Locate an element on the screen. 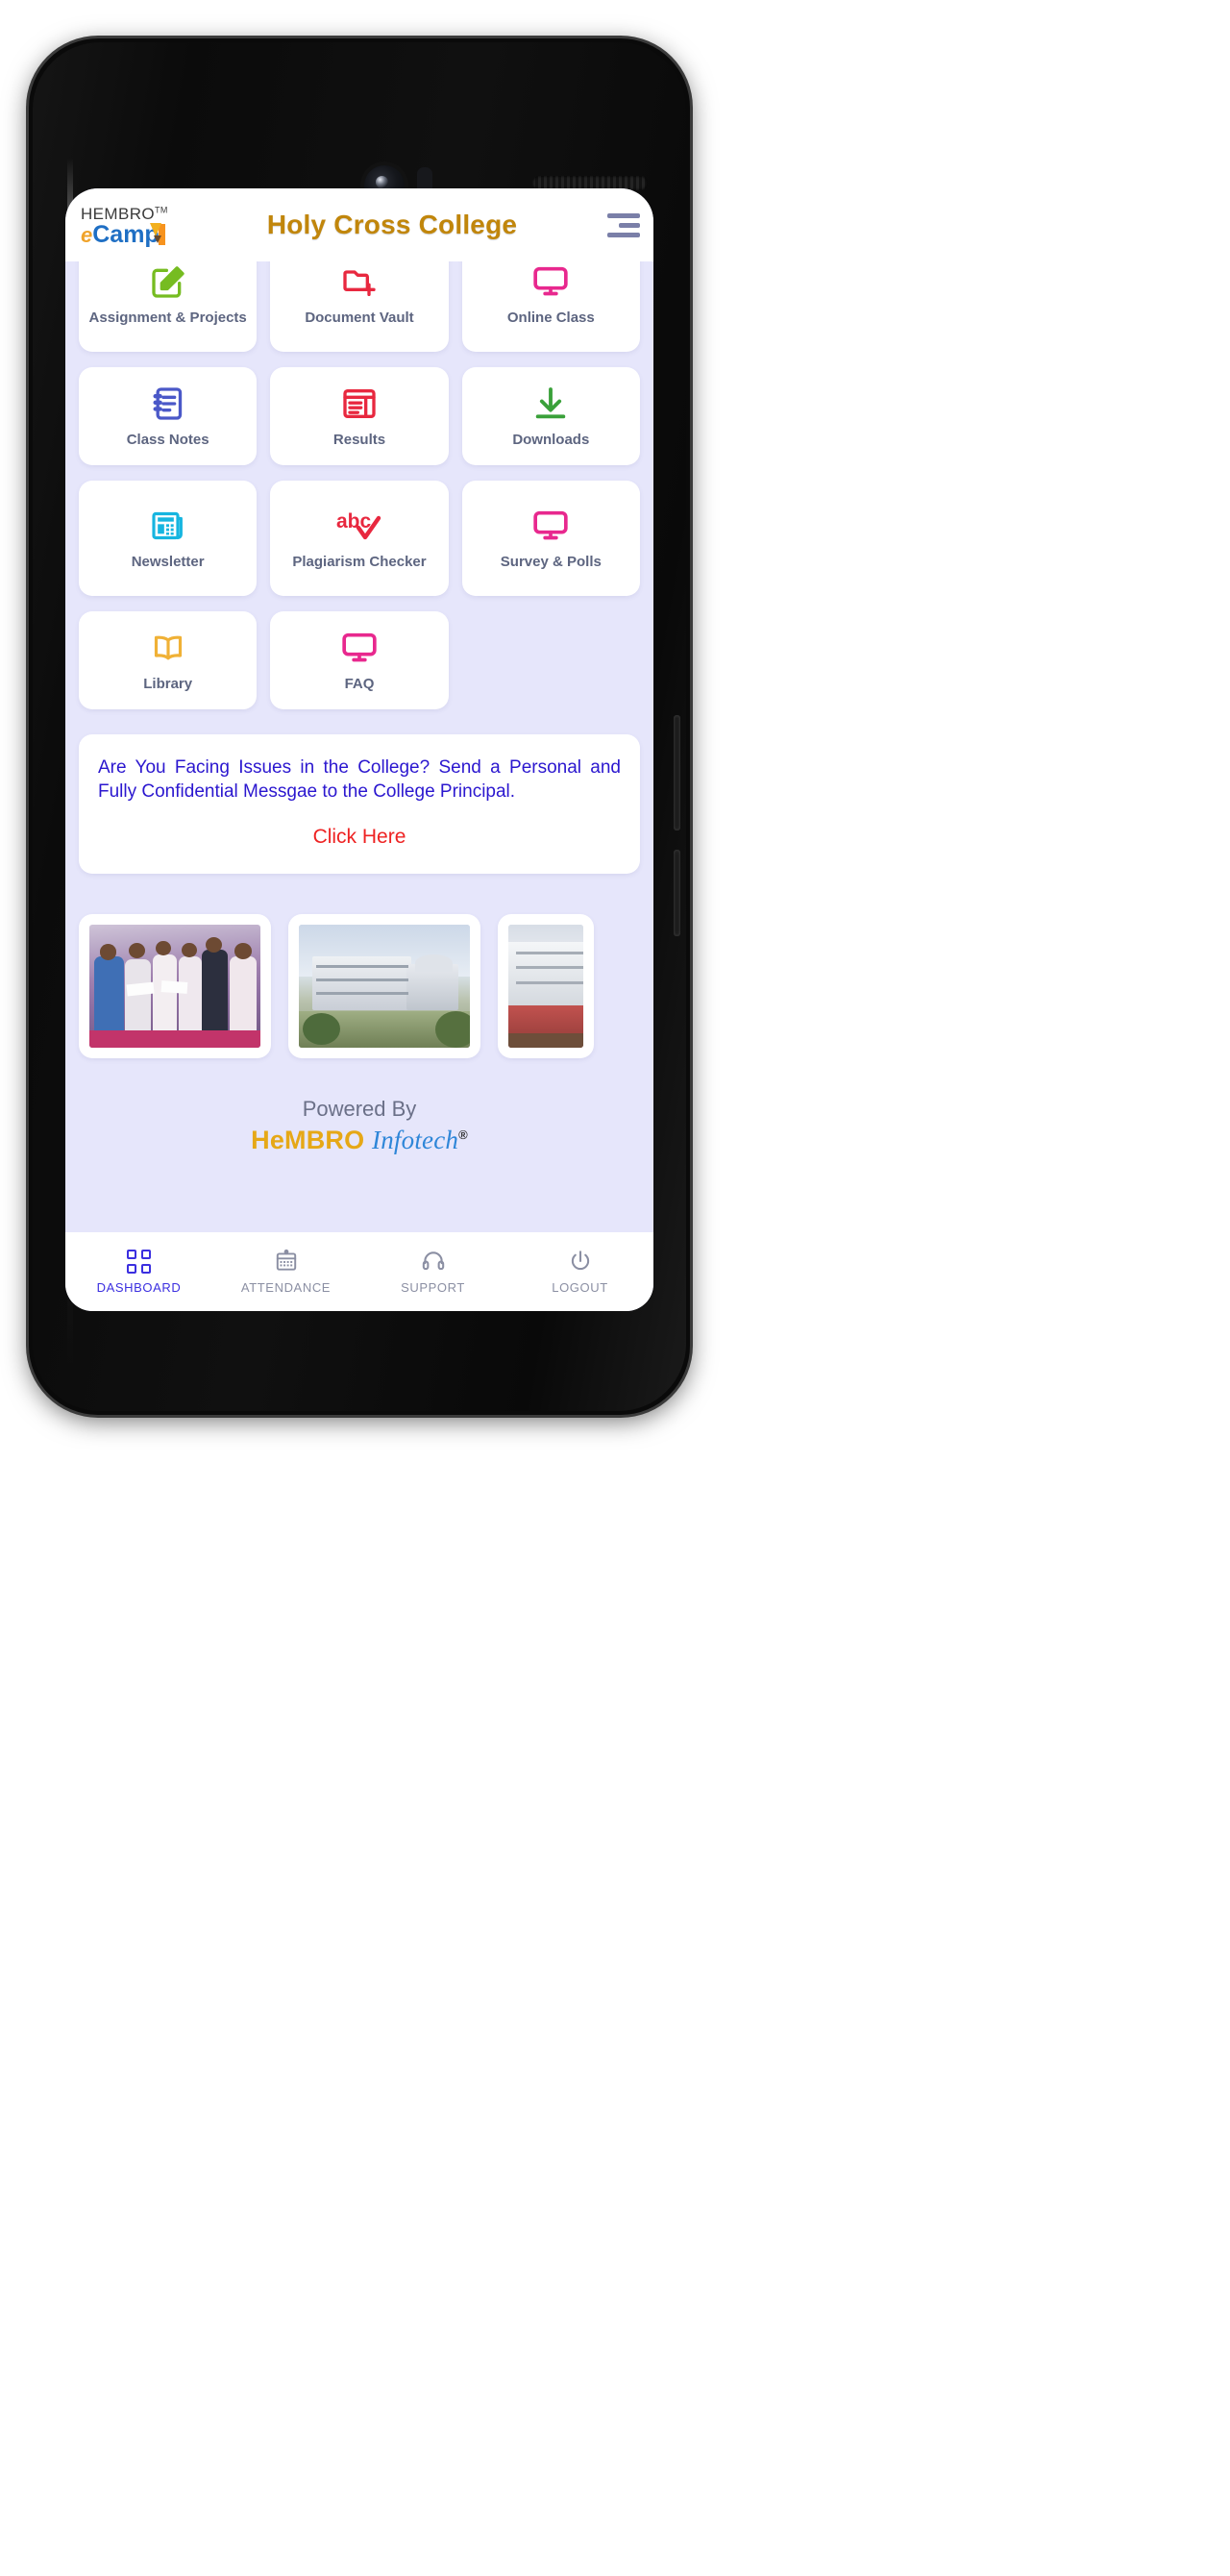  tile-document-vault: Document Vault is located at coordinates (360, 307).